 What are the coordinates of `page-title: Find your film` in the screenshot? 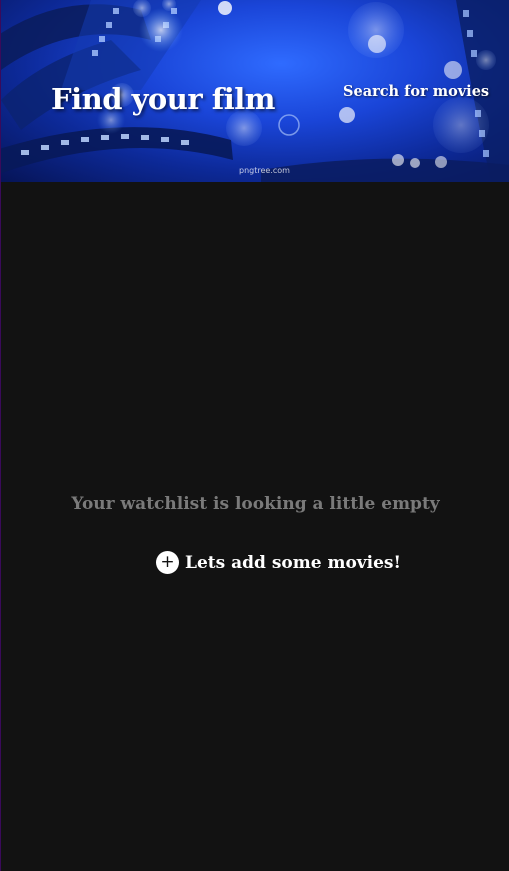 It's located at (163, 99).